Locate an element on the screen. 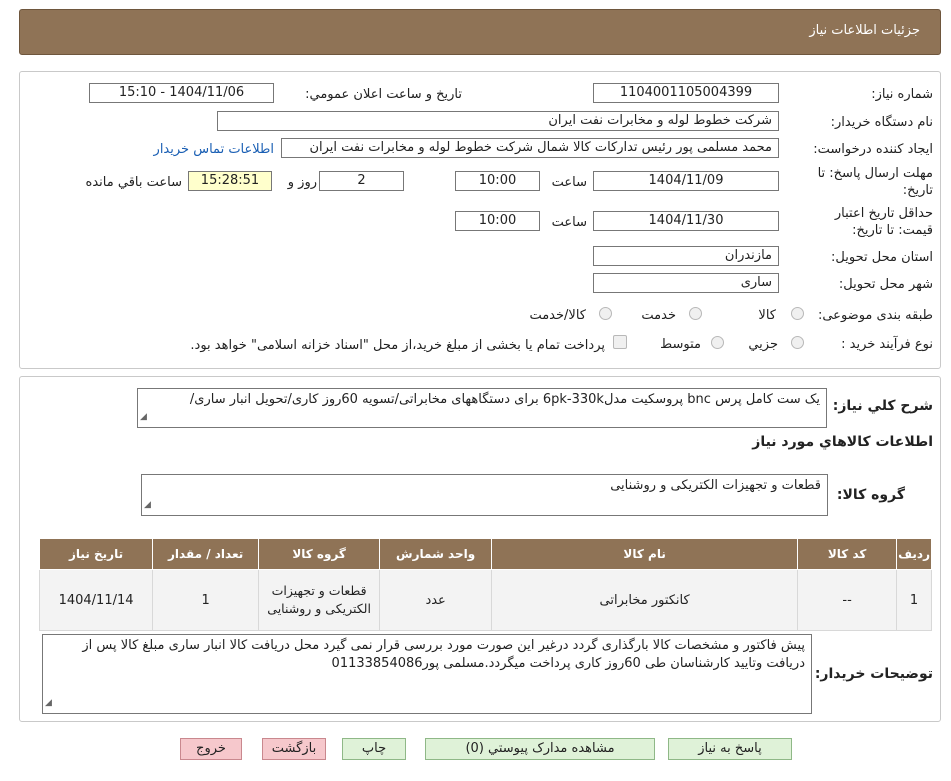 This screenshot has height=781, width=951. reply-button: پاسخ به نياز is located at coordinates (730, 749).